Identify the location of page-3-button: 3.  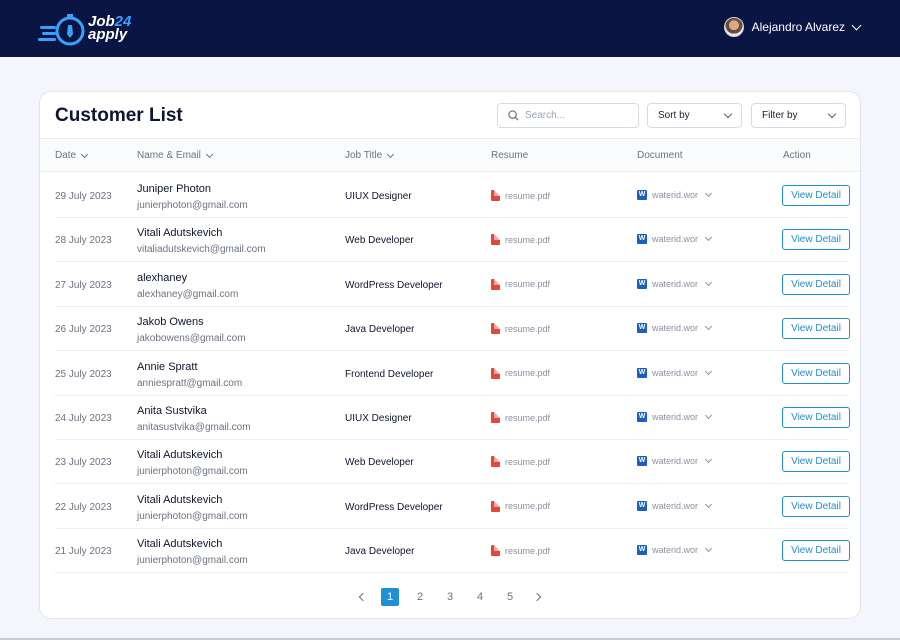
(450, 597).